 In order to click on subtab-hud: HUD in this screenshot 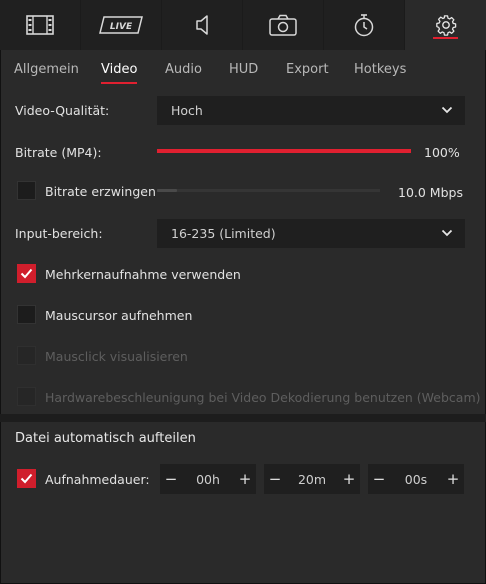, I will do `click(243, 69)`.